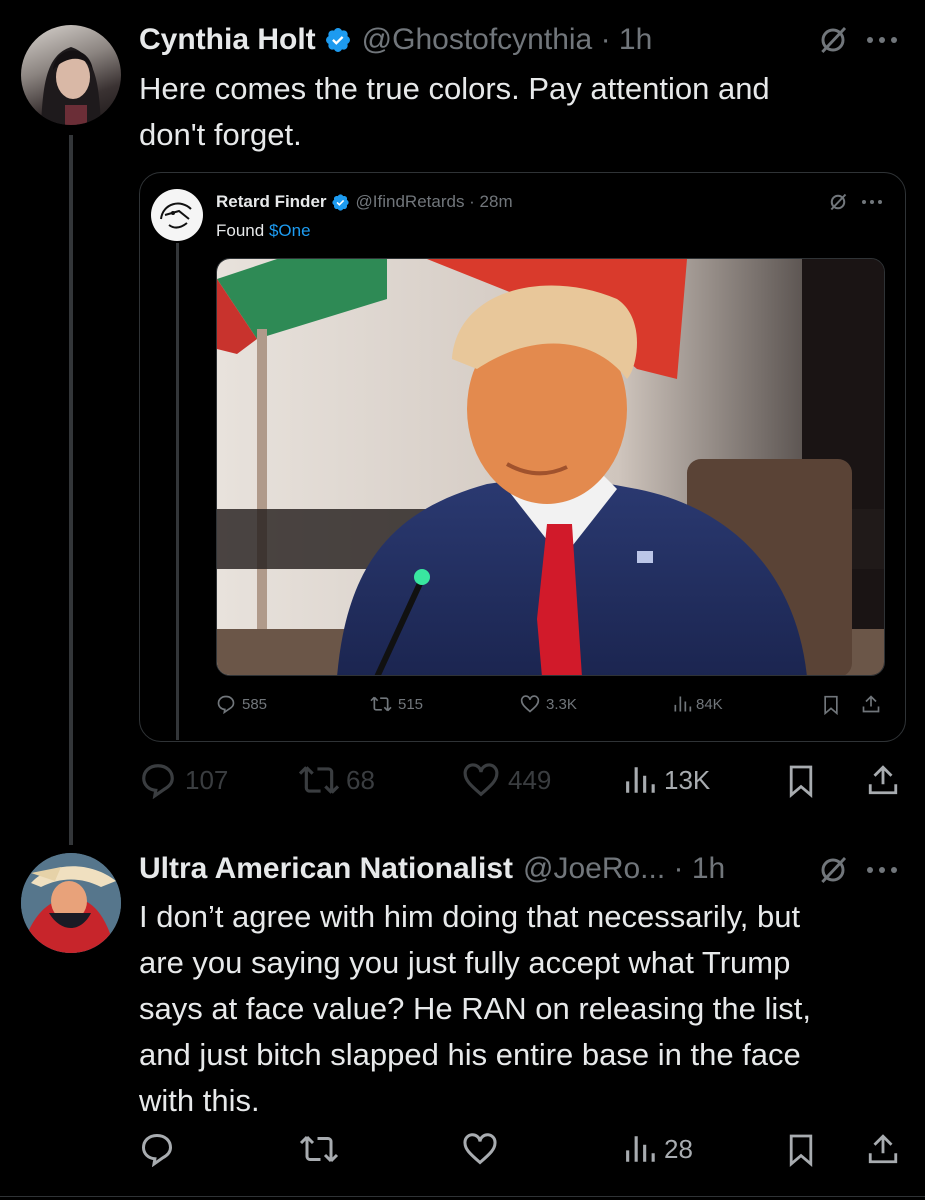 This screenshot has height=1200, width=925. I want to click on avatar-cynthia, so click(71, 75).